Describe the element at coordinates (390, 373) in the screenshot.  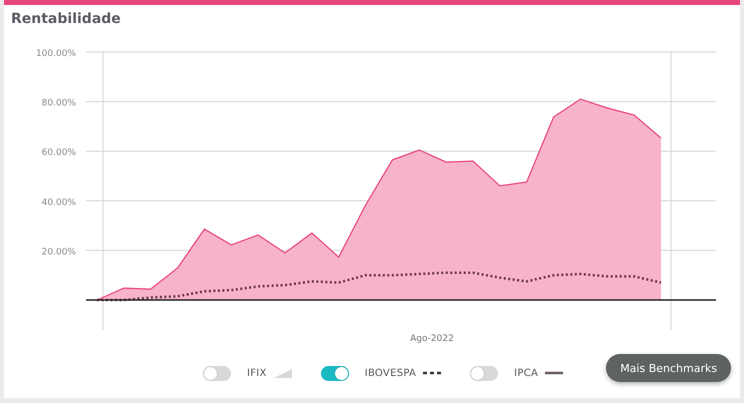
I see `benchmark-label: IBOVESPA` at that location.